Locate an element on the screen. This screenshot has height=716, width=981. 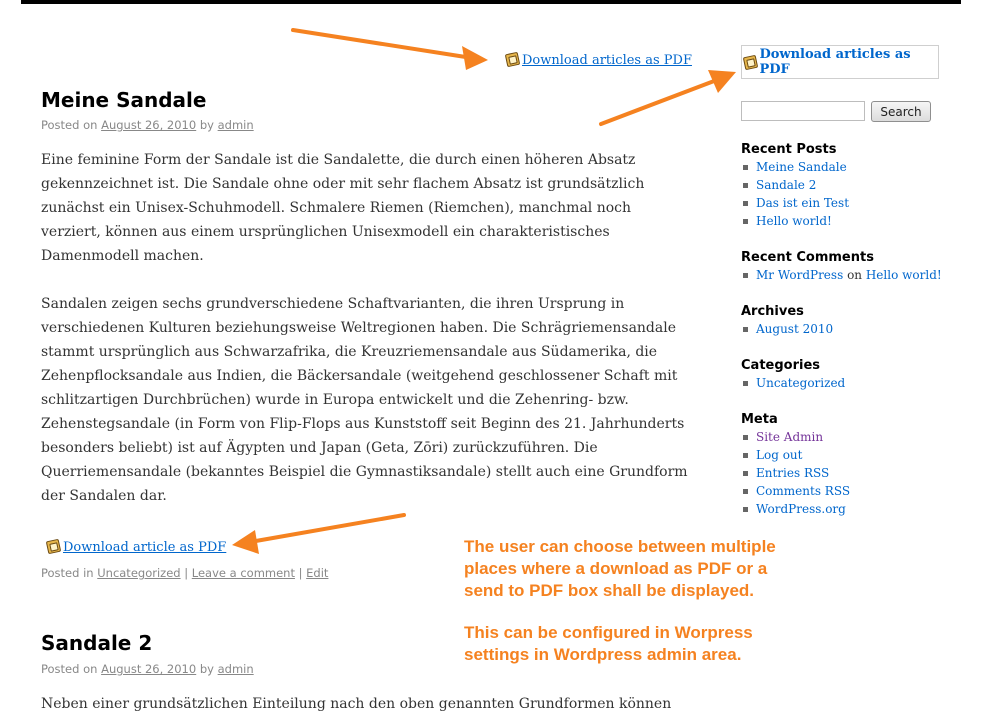
comment-author-link: Mr WordPress is located at coordinates (799, 275).